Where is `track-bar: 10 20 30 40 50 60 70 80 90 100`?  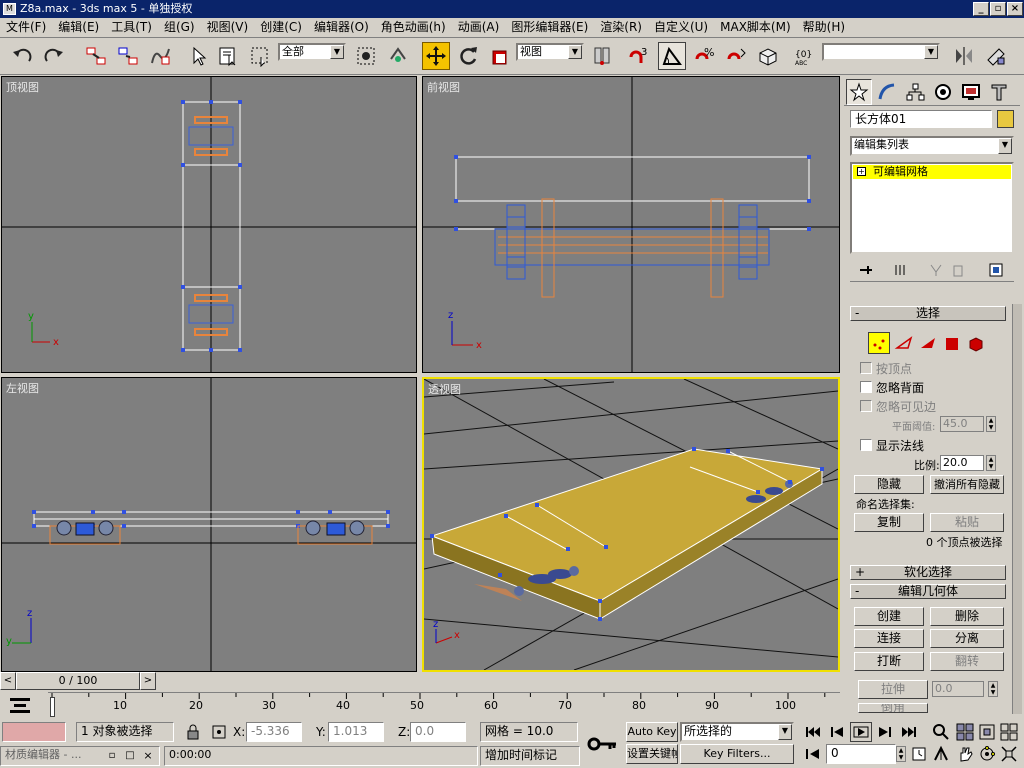
track-bar: 10 20 30 40 50 60 70 80 90 100 is located at coordinates (444, 706).